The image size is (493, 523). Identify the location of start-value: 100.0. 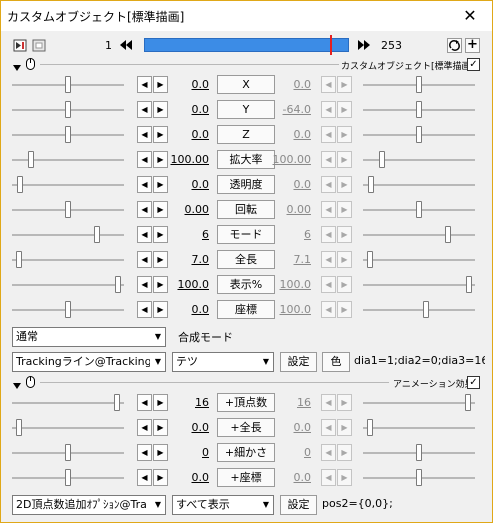
(187, 284).